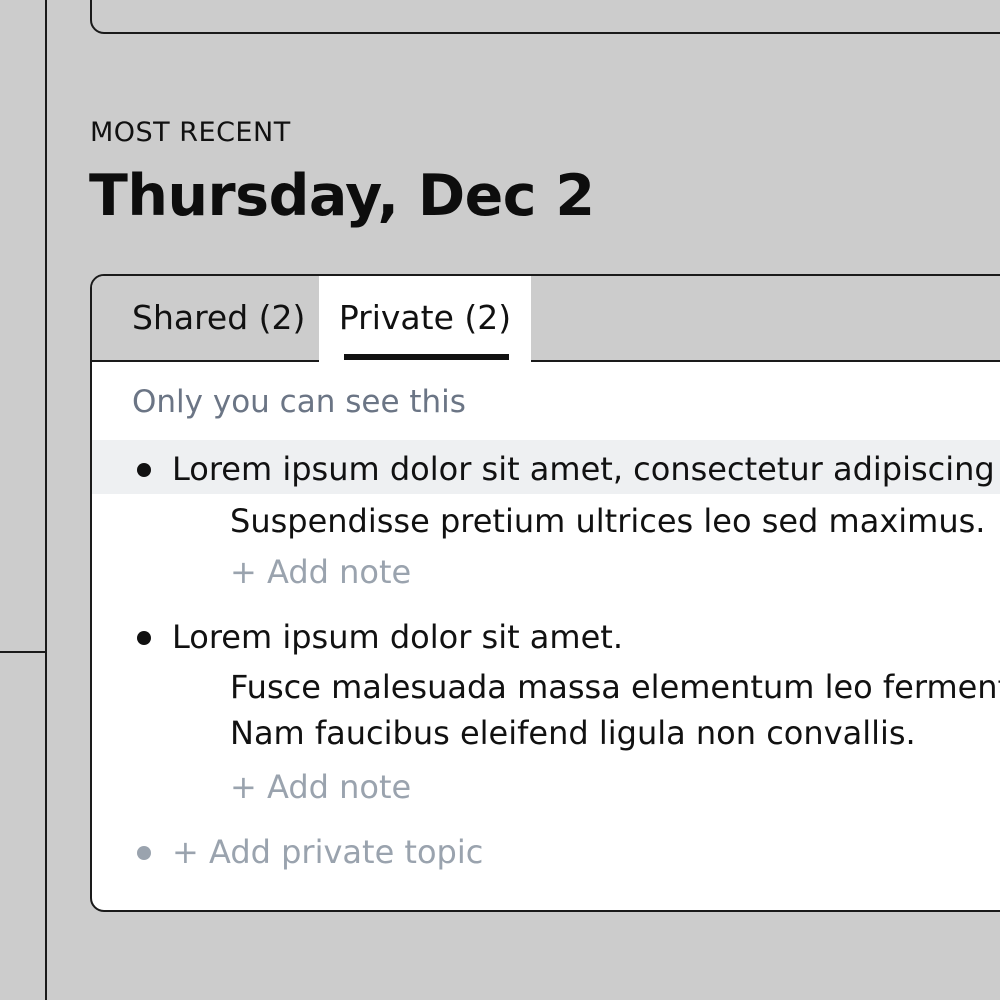 The image size is (1000, 1000). What do you see at coordinates (397, 637) in the screenshot?
I see `topic-title: Lorem ipsum dolor sit amet.` at bounding box center [397, 637].